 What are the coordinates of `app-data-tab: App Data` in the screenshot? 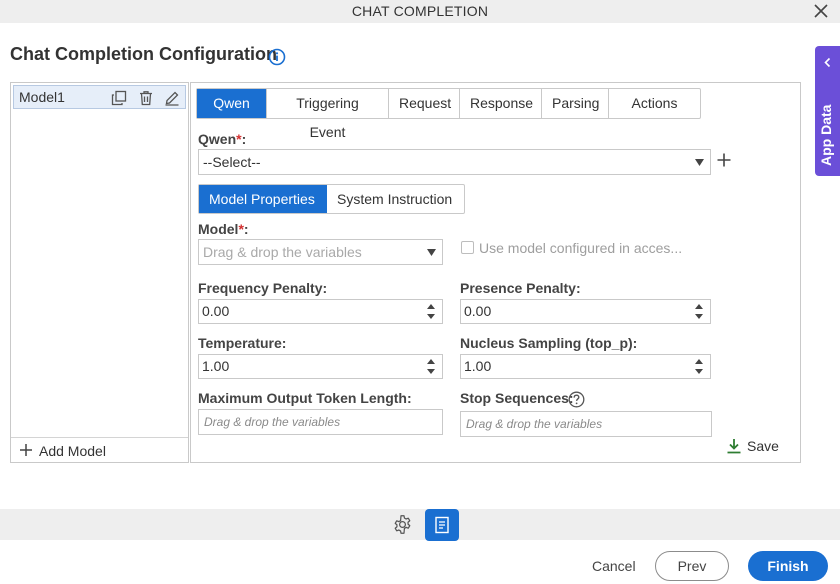 It's located at (827, 111).